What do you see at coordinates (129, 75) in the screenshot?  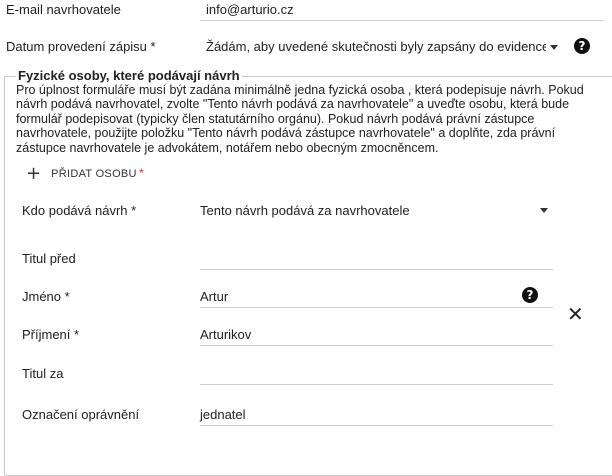 I see `section-title: Fyzické osoby, které podávají návrh` at bounding box center [129, 75].